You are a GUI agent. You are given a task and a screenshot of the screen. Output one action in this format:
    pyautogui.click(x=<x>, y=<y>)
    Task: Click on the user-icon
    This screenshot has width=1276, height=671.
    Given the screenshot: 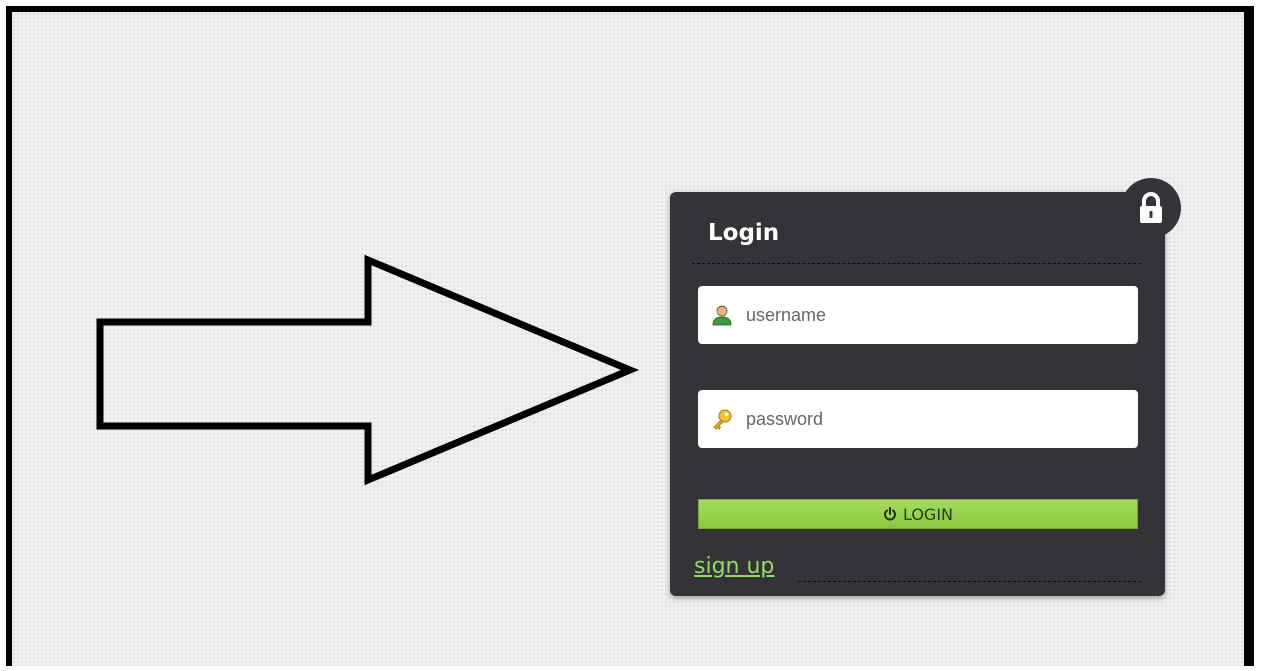 What is the action you would take?
    pyautogui.click(x=722, y=315)
    